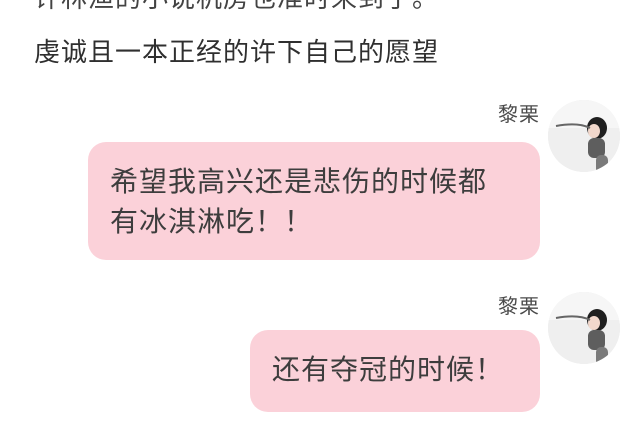 Image resolution: width=640 pixels, height=427 pixels. I want to click on context-text: 虔诚且一本正经的许下自己的愿望, so click(237, 53).